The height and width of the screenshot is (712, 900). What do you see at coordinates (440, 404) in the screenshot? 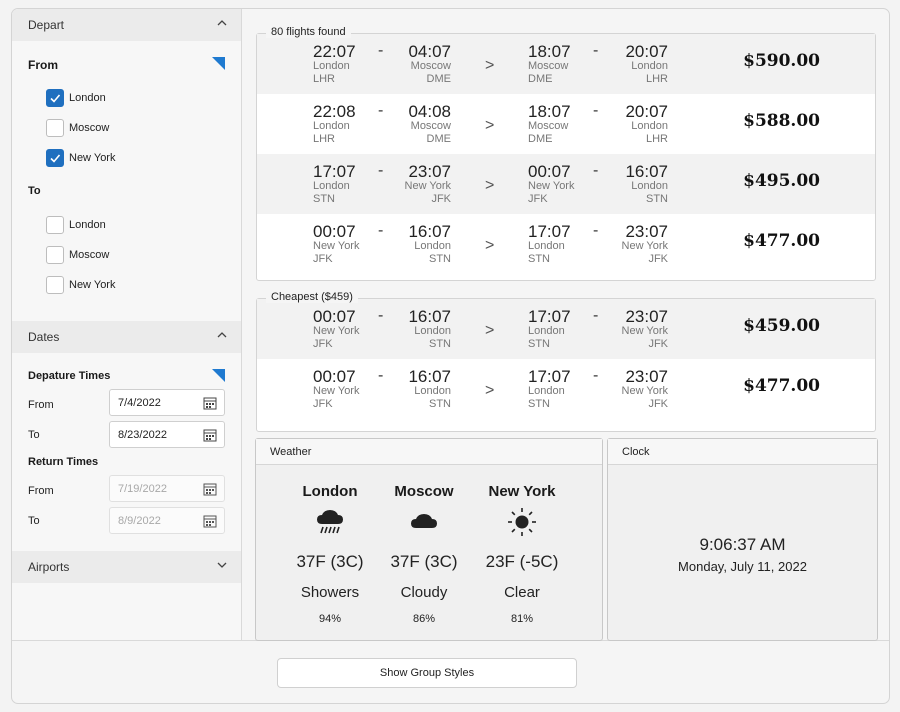
I see `arrive-airport: STN` at bounding box center [440, 404].